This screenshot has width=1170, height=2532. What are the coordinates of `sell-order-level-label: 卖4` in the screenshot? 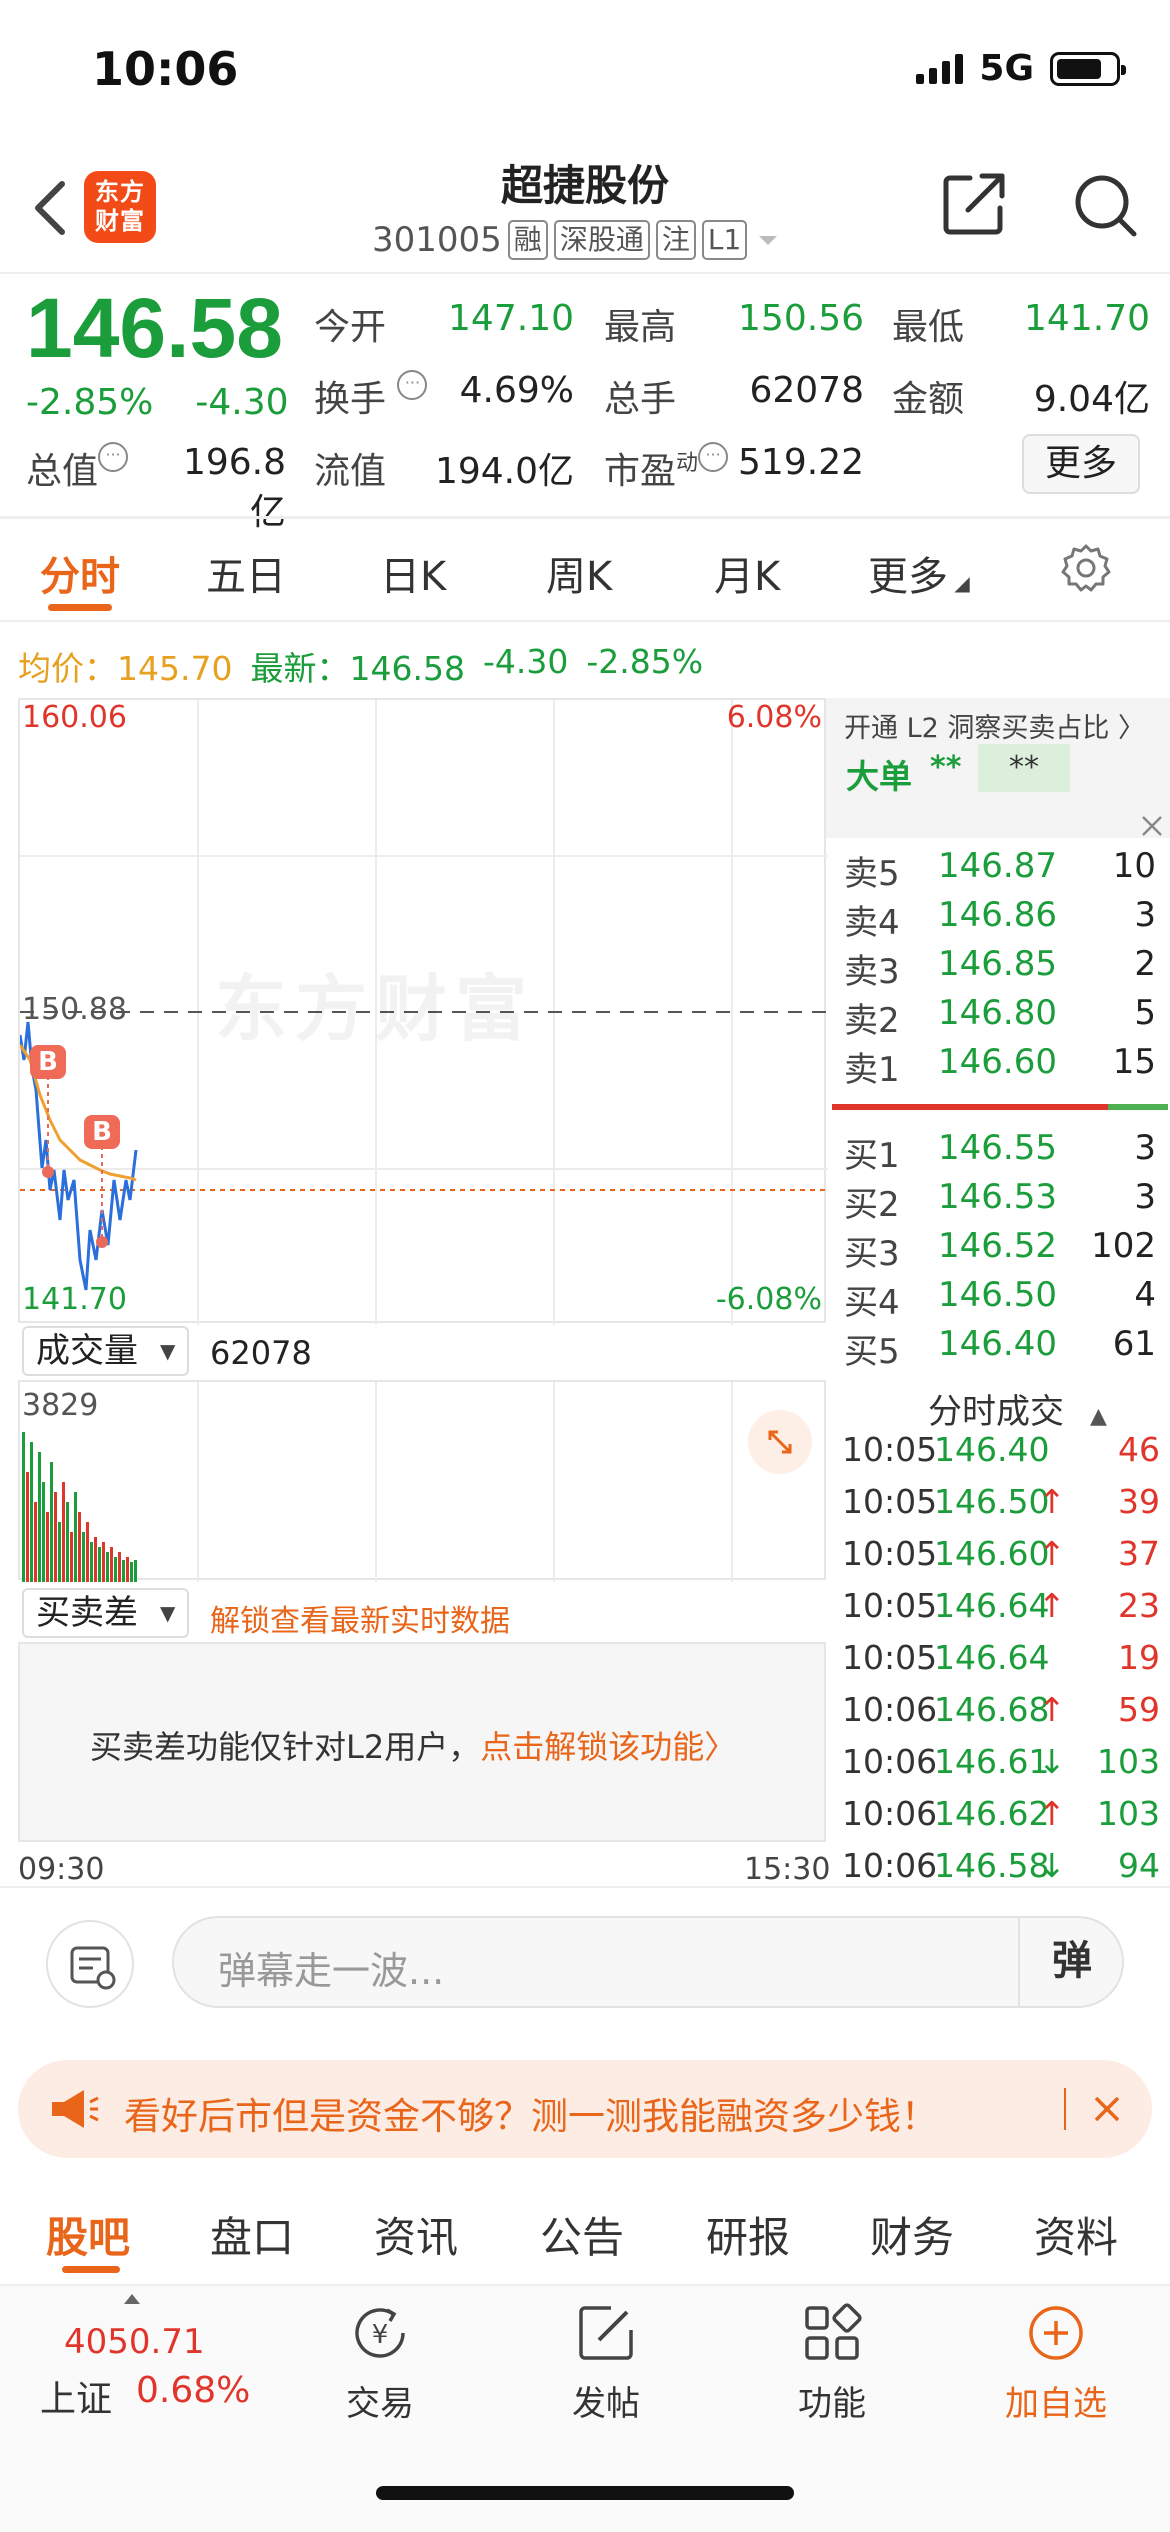 It's located at (872, 923).